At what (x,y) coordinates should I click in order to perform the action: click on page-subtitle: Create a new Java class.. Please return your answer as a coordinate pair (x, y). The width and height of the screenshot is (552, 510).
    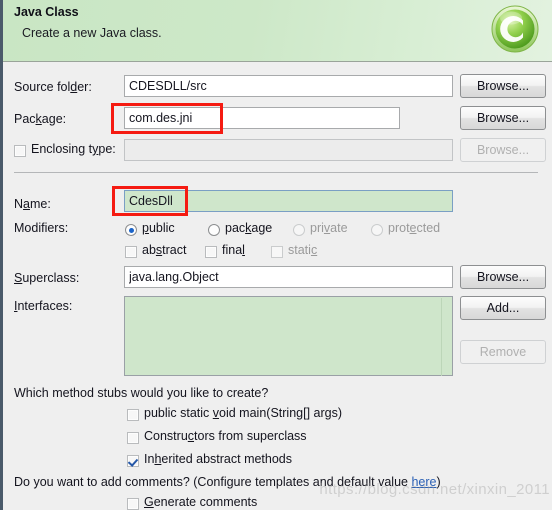
    Looking at the image, I should click on (92, 33).